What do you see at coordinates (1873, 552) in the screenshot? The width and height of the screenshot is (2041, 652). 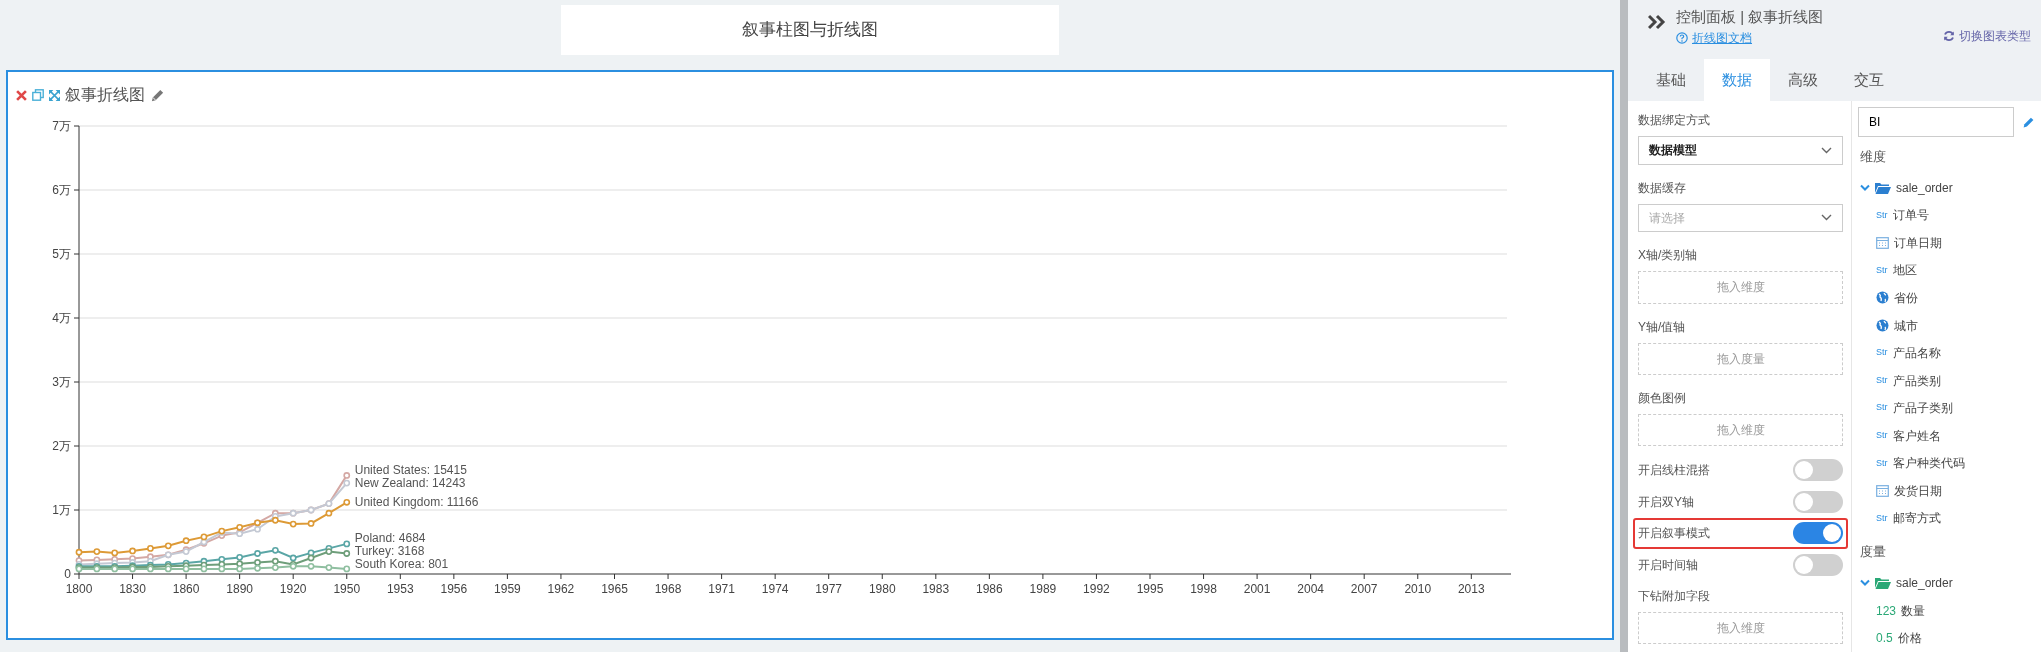 I see `group-heading: 度量` at bounding box center [1873, 552].